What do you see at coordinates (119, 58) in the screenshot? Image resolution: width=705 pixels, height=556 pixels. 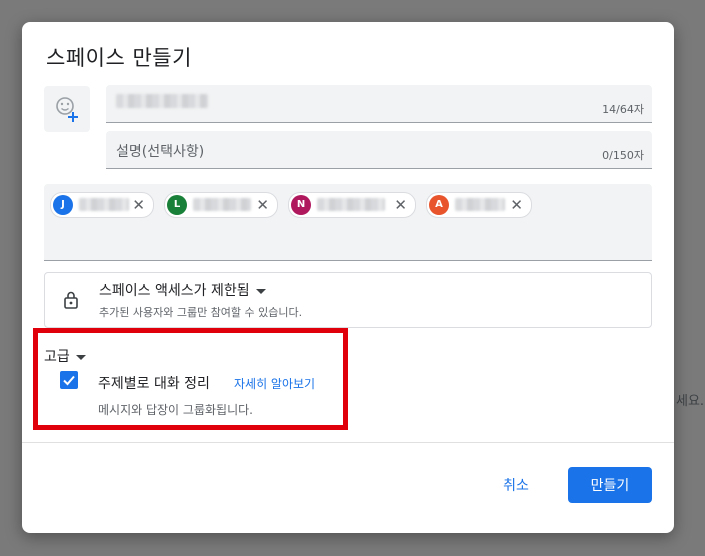 I see `dialog-title: 스페이스 만들기` at bounding box center [119, 58].